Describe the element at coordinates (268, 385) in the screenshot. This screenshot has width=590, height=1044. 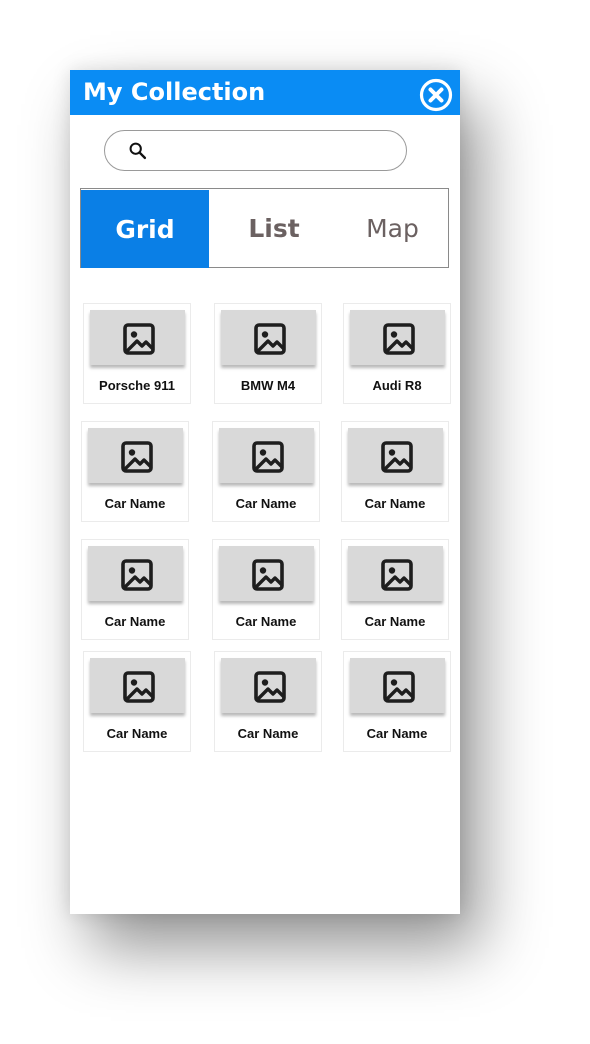
I see `car-name-label: BMW M4` at that location.